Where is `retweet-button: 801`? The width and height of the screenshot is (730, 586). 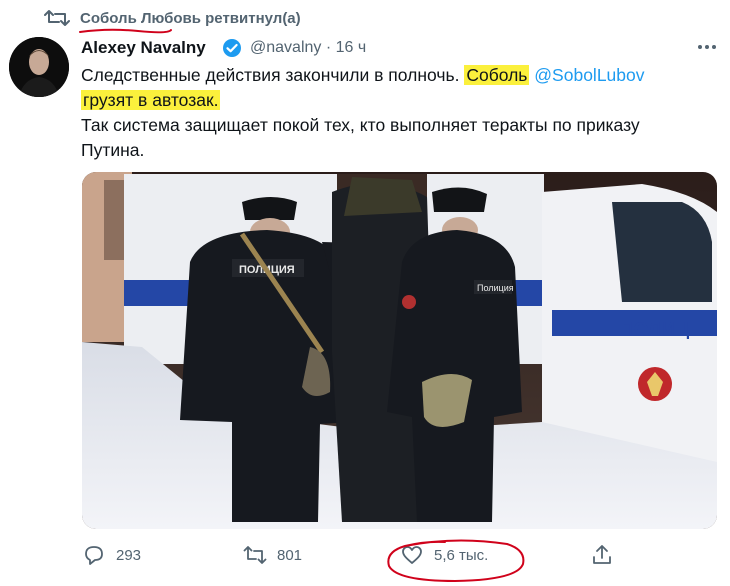 retweet-button: 801 is located at coordinates (272, 555).